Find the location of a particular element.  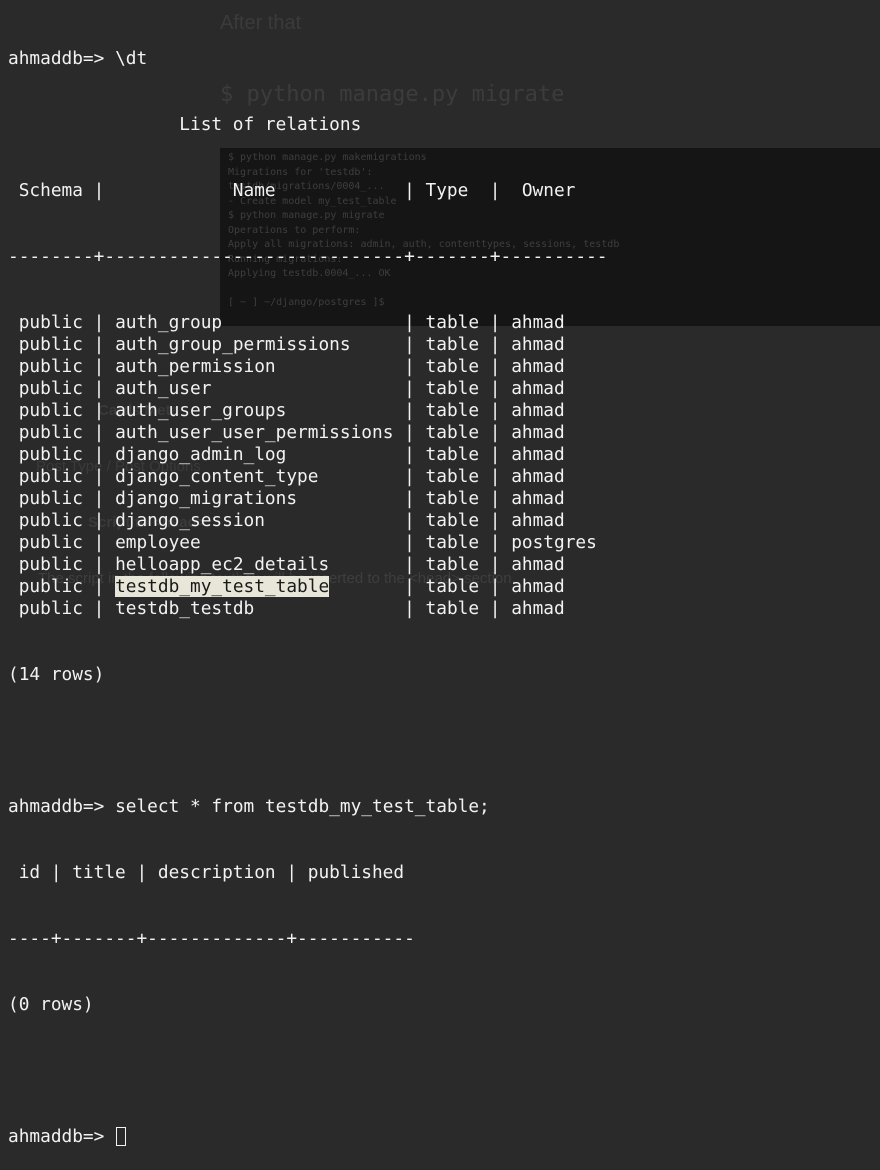

table-name-cell: helloapp_ec2_details is located at coordinates (222, 564).